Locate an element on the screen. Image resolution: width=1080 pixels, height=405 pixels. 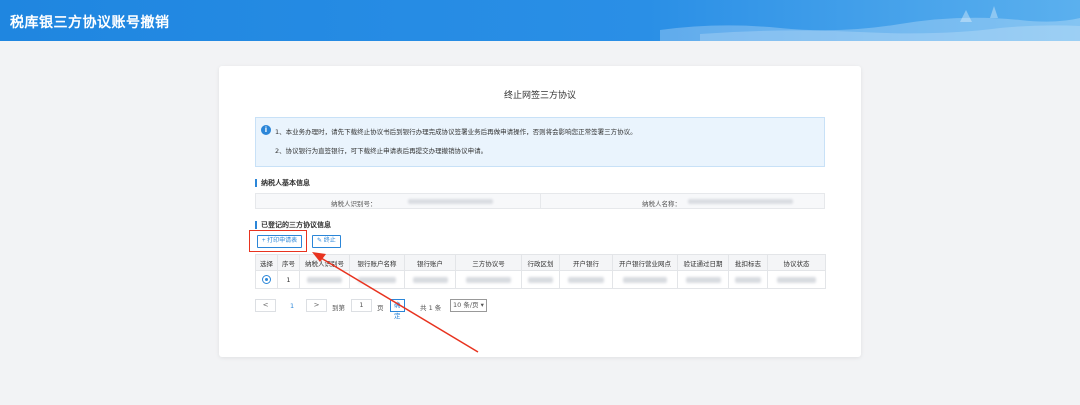
column-header: 协议状态 is located at coordinates (796, 262).